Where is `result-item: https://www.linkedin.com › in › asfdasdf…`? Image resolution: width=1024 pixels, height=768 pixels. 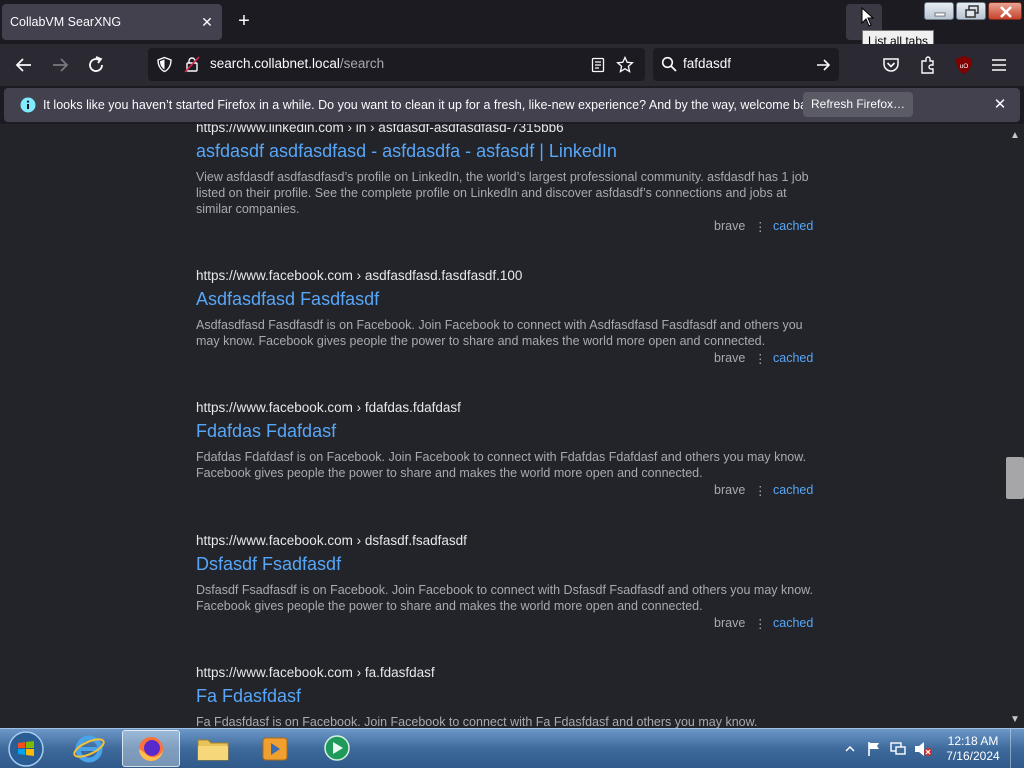
result-item: https://www.linkedin.com › in › asfdasdf… is located at coordinates (506, 179).